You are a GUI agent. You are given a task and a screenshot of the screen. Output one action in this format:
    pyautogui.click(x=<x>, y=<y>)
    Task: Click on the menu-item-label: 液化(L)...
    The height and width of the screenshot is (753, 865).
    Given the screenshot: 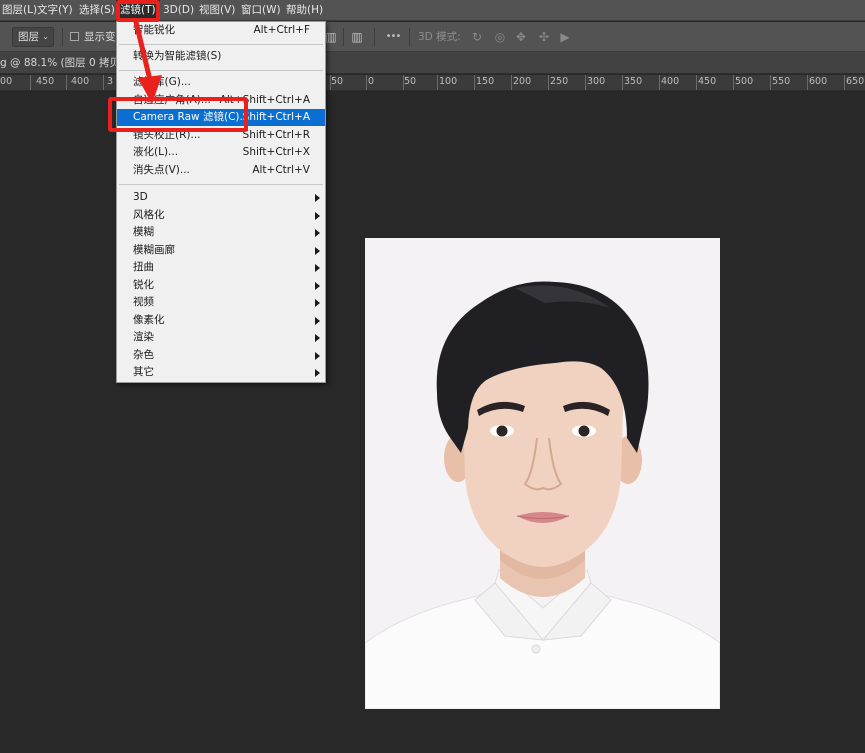 What is the action you would take?
    pyautogui.click(x=156, y=152)
    